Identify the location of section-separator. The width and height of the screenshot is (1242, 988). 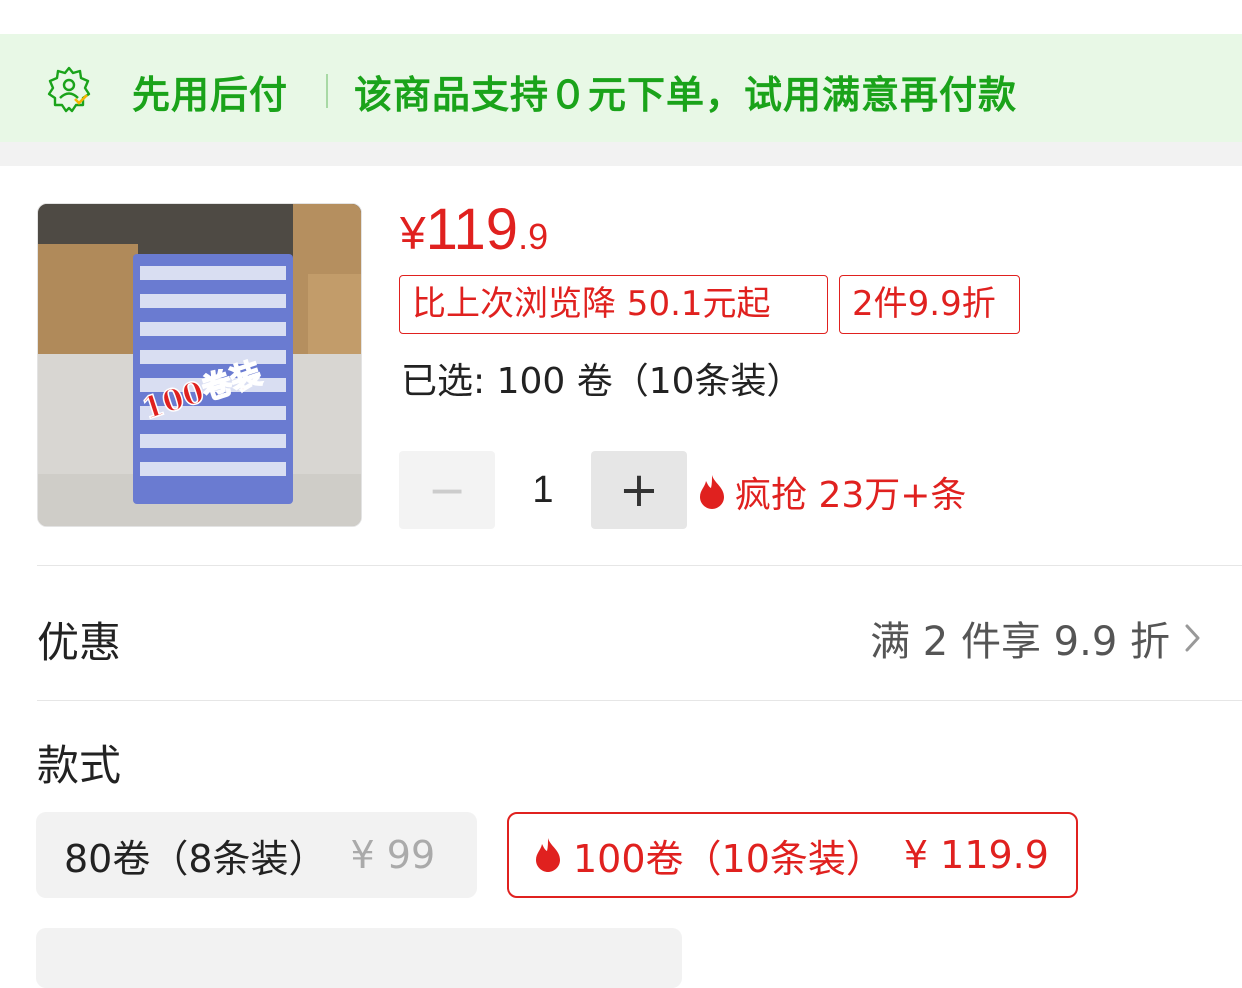
(621, 154).